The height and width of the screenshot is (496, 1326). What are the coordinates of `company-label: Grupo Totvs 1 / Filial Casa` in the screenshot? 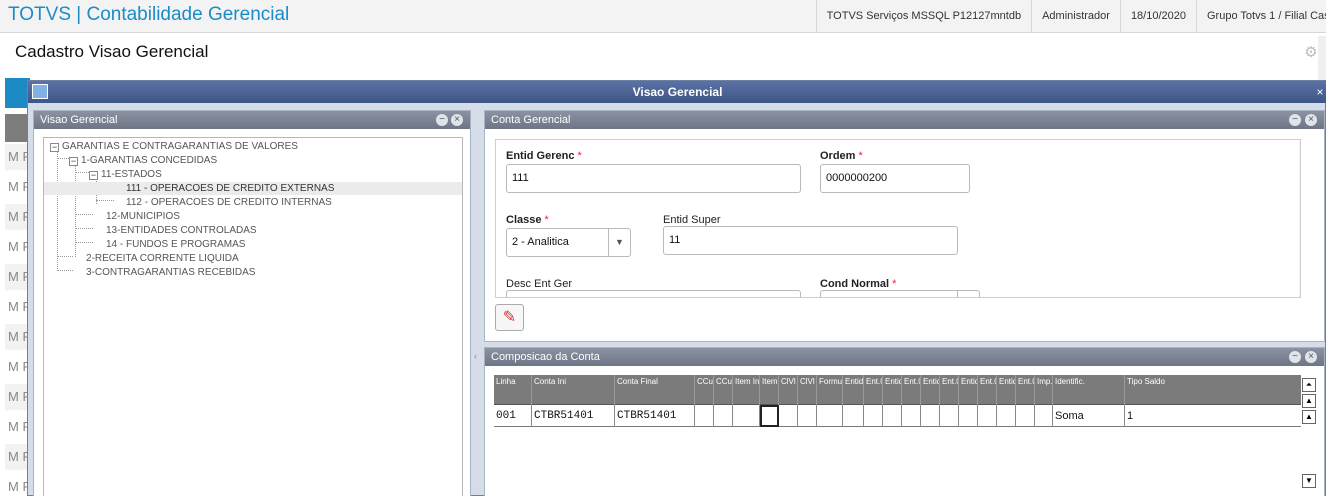 It's located at (1261, 16).